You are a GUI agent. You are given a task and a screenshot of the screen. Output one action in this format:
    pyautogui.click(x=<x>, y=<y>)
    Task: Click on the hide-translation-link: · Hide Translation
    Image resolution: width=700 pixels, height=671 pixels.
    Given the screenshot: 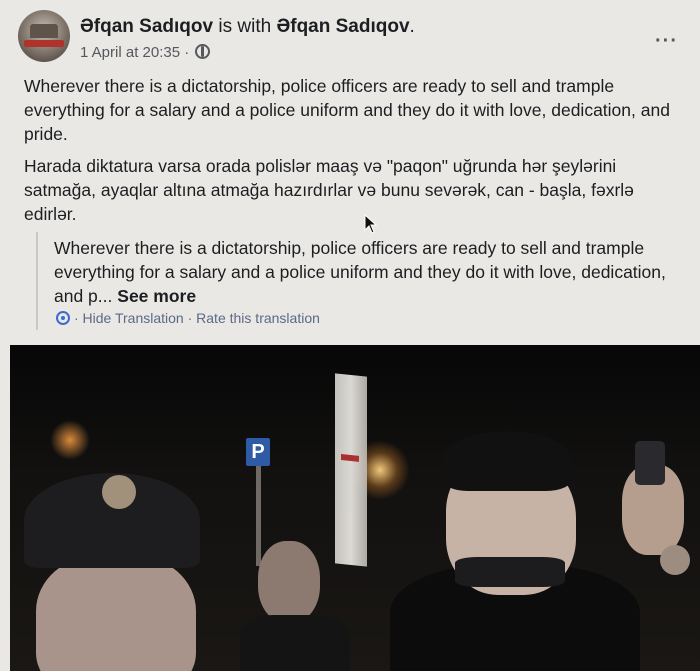 What is the action you would take?
    pyautogui.click(x=129, y=318)
    